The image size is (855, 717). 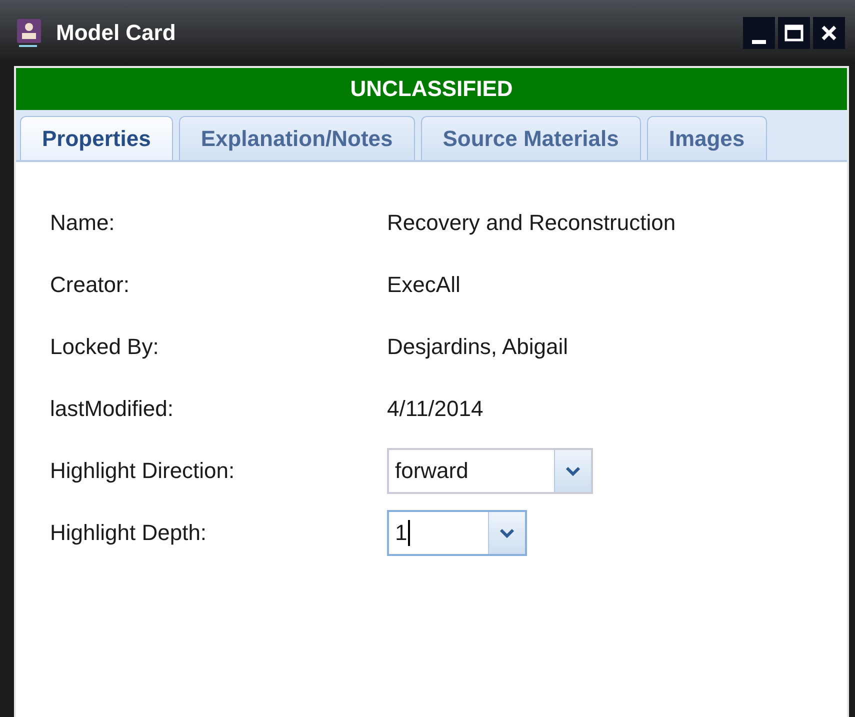 What do you see at coordinates (296, 138) in the screenshot?
I see `tab: Explanation/Notes` at bounding box center [296, 138].